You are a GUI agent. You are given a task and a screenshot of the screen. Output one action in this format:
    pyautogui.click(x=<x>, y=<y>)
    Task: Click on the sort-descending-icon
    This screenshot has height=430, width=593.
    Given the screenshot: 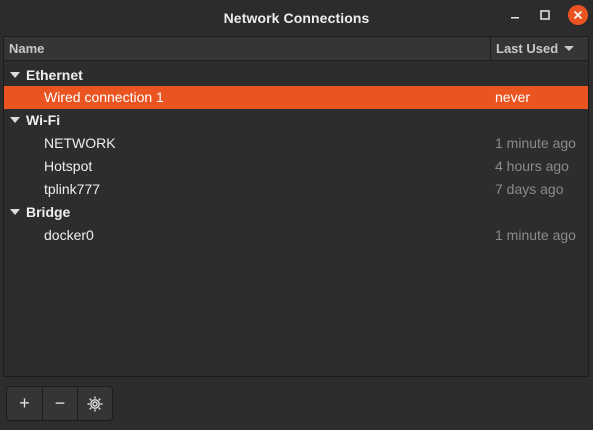 What is the action you would take?
    pyautogui.click(x=569, y=48)
    